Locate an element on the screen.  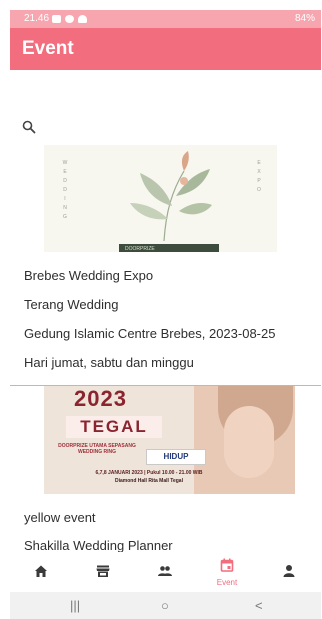
page-title: Event is located at coordinates (48, 48).